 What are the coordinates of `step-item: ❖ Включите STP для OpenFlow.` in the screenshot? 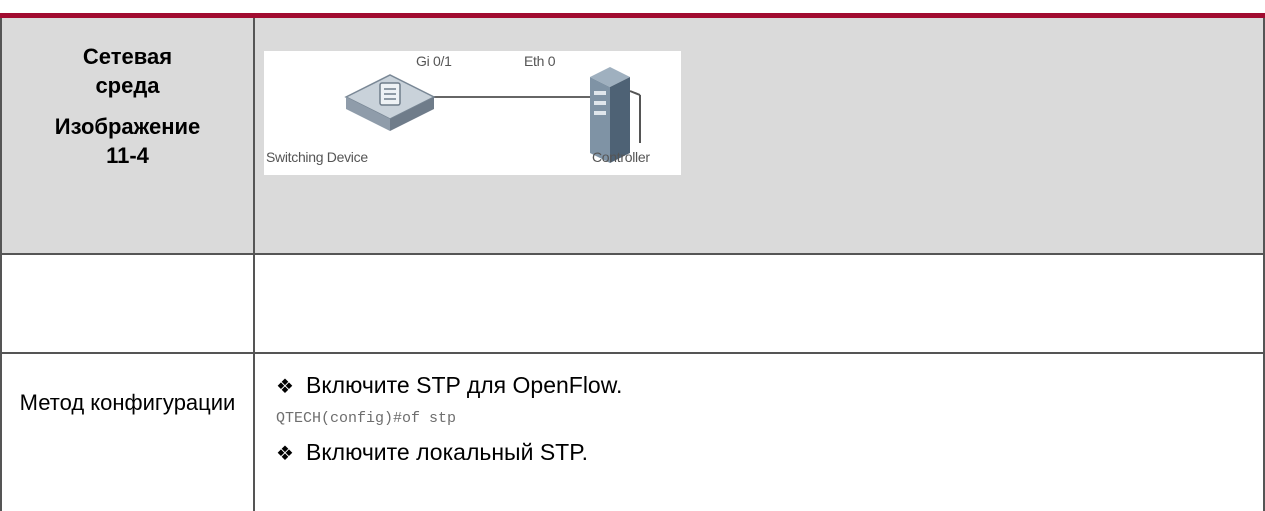 It's located at (449, 386).